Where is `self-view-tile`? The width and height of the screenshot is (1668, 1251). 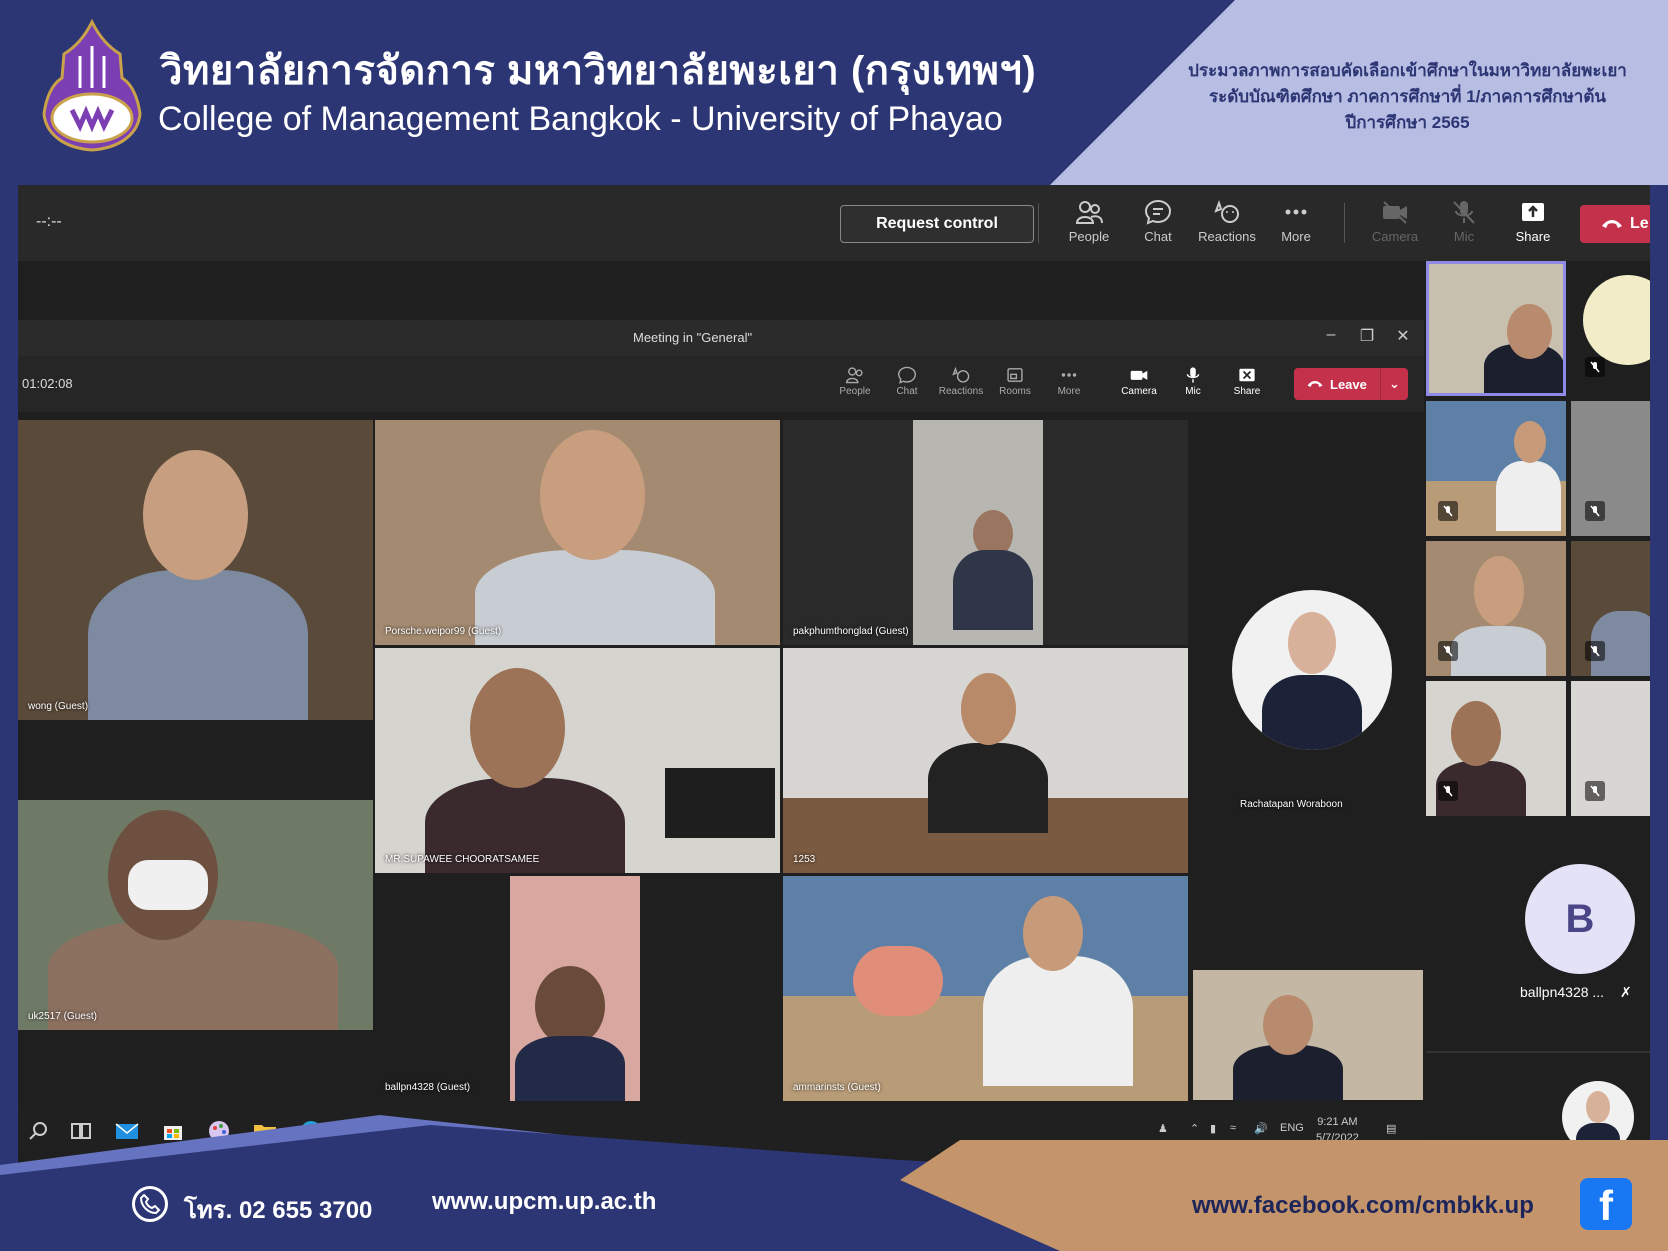 self-view-tile is located at coordinates (1308, 1035).